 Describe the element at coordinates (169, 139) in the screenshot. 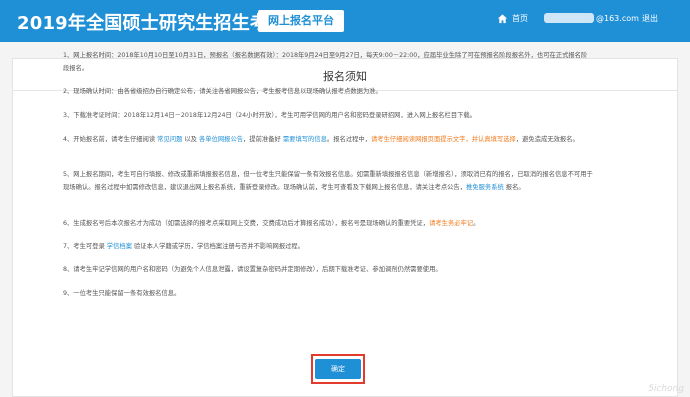

I see `notice-link: 常见问题` at that location.